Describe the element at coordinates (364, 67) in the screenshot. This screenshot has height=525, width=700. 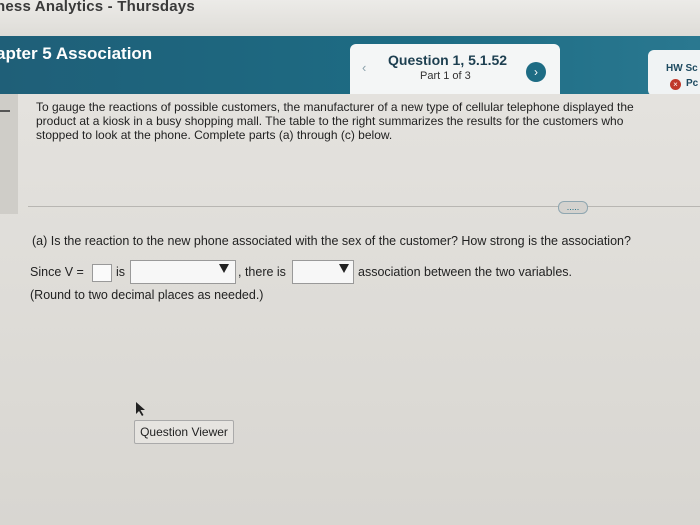
I see `chevron-left-icon: ‹` at that location.